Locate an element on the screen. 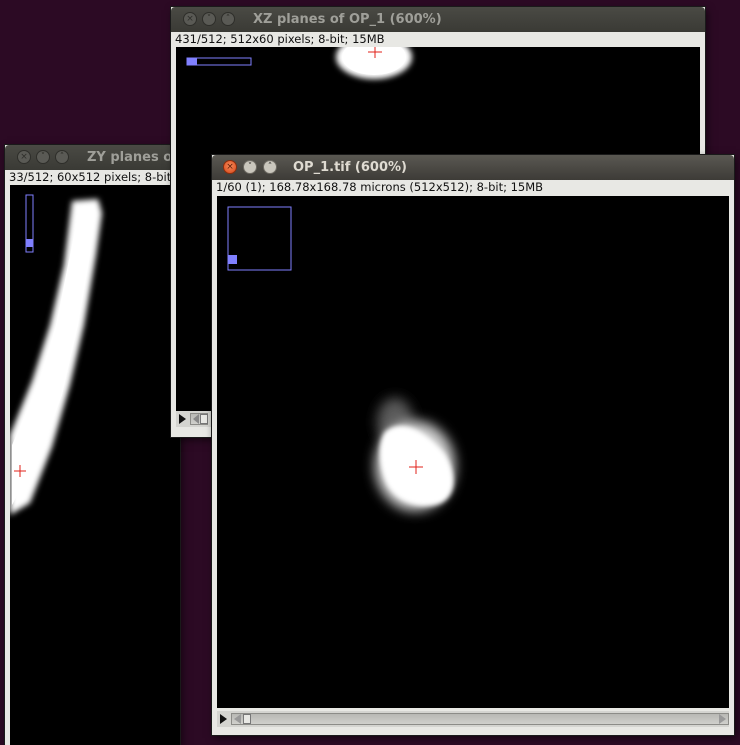  main-scrollbar is located at coordinates (473, 719).